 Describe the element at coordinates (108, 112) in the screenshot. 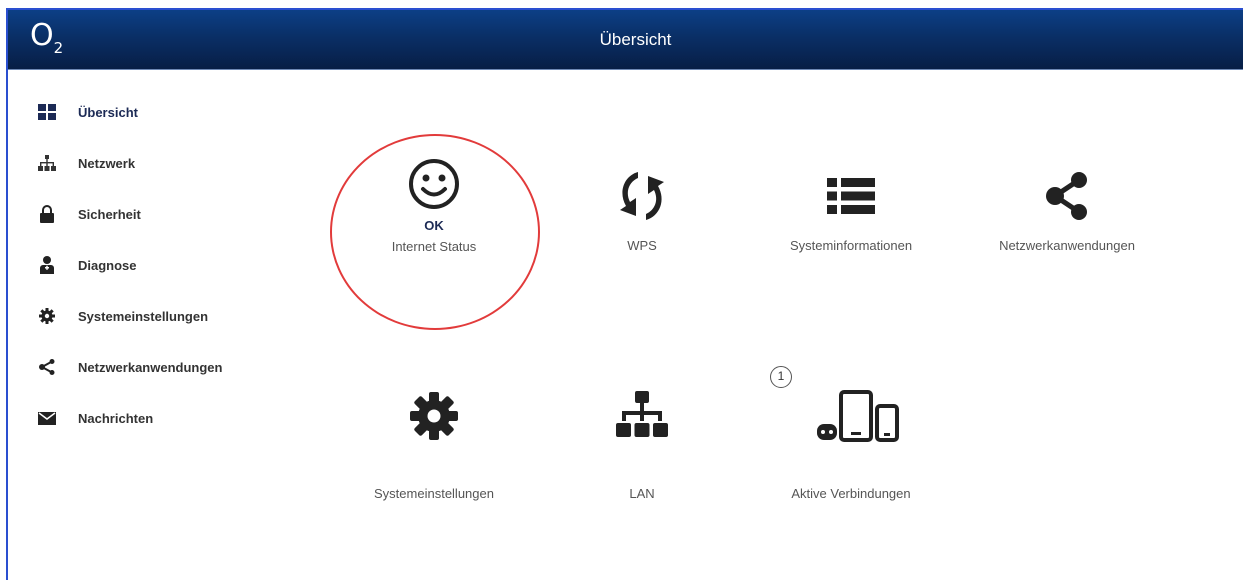

I see `sidebar-item-label: Übersicht` at that location.